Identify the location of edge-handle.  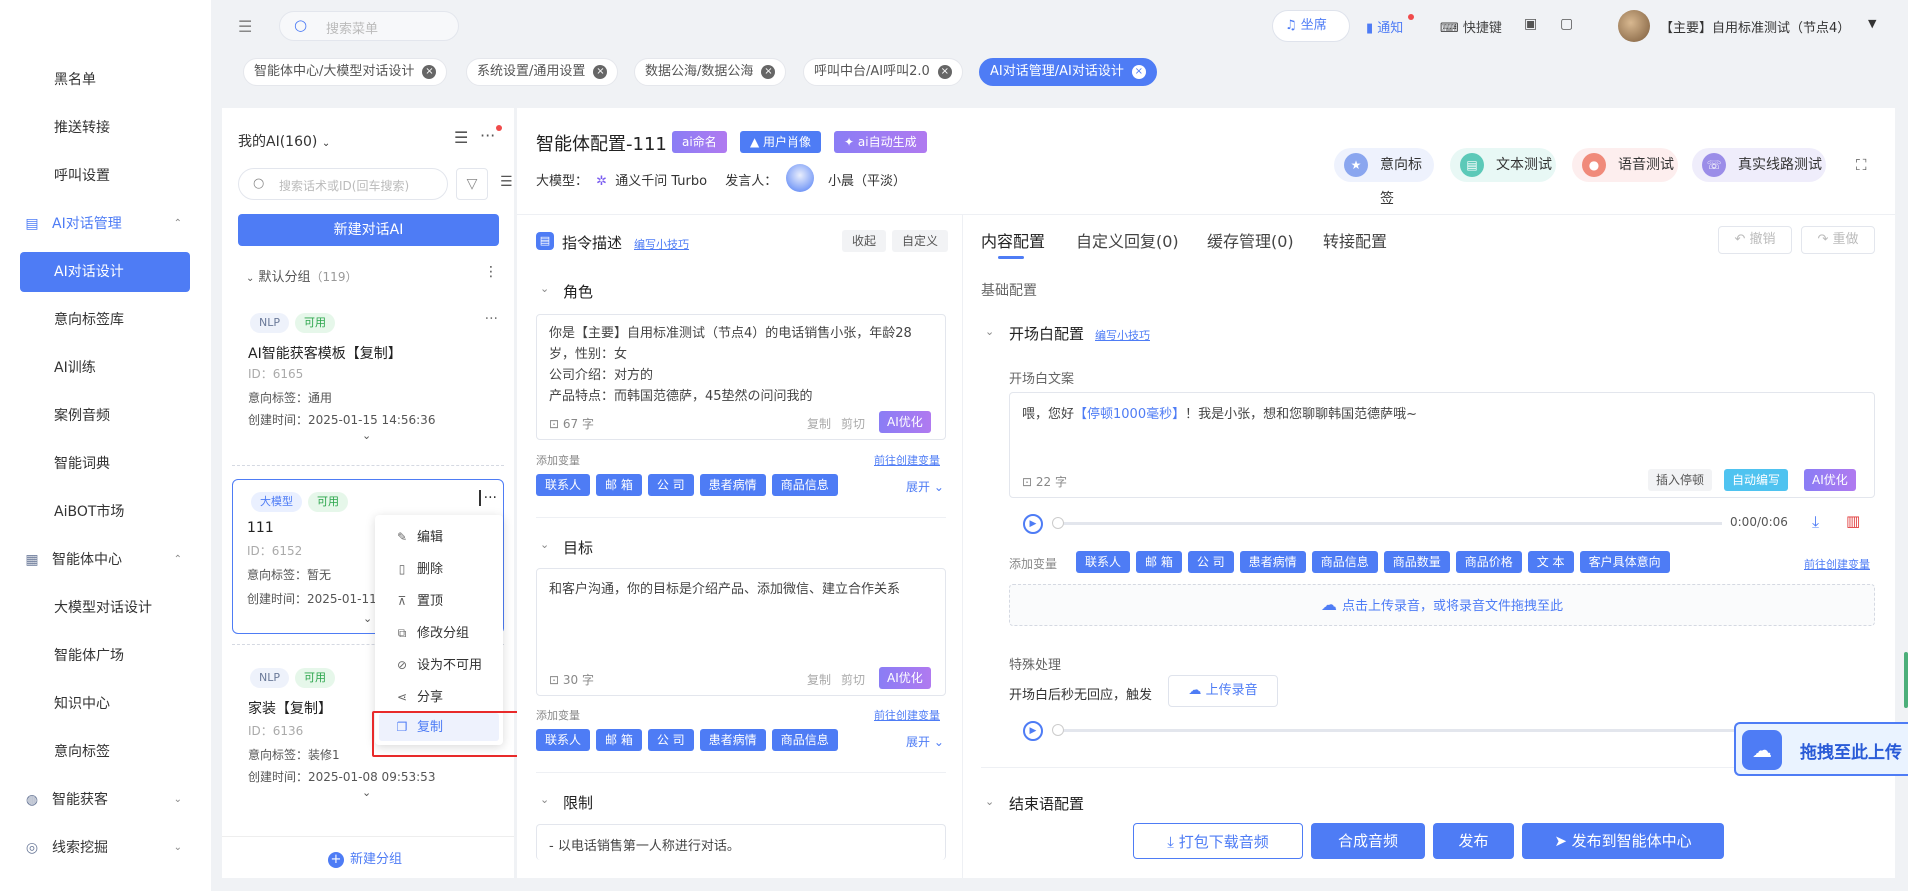
(1906, 680).